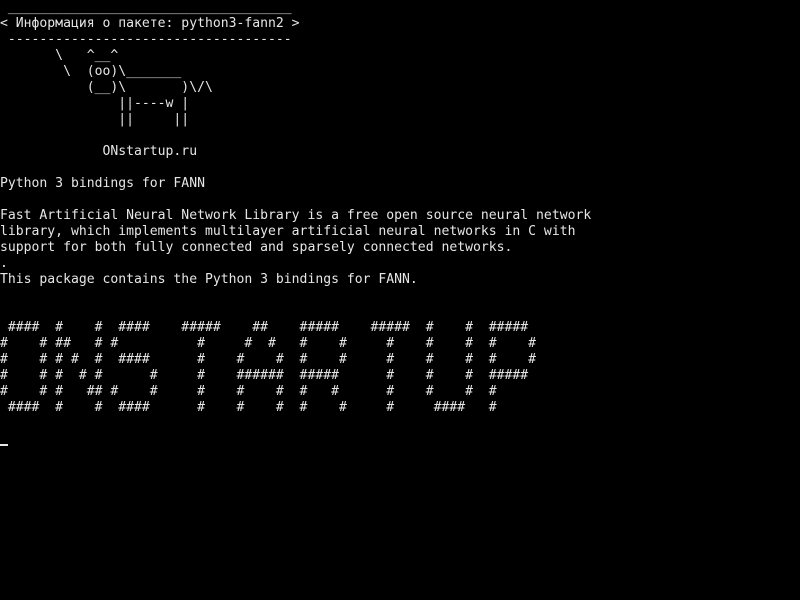 This screenshot has height=600, width=800. I want to click on cow-art-line: (__)\ )\/\, so click(106, 87).